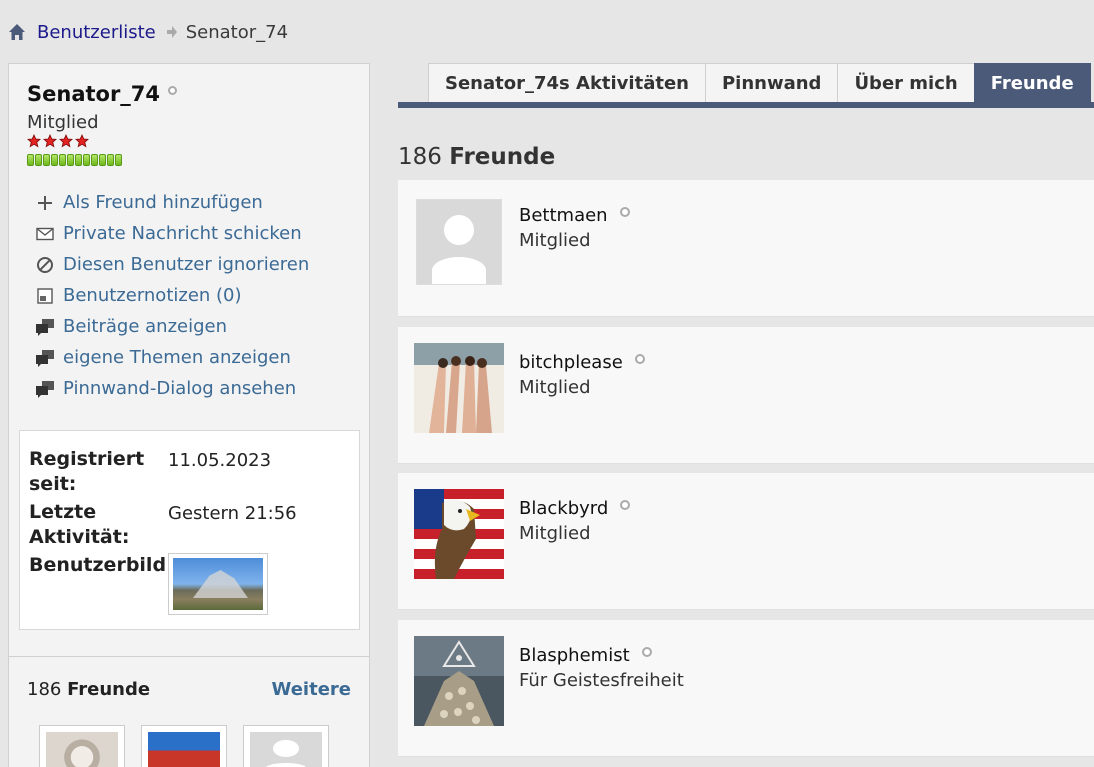  What do you see at coordinates (171, 32) in the screenshot?
I see `breadcrumb-separator-icon` at bounding box center [171, 32].